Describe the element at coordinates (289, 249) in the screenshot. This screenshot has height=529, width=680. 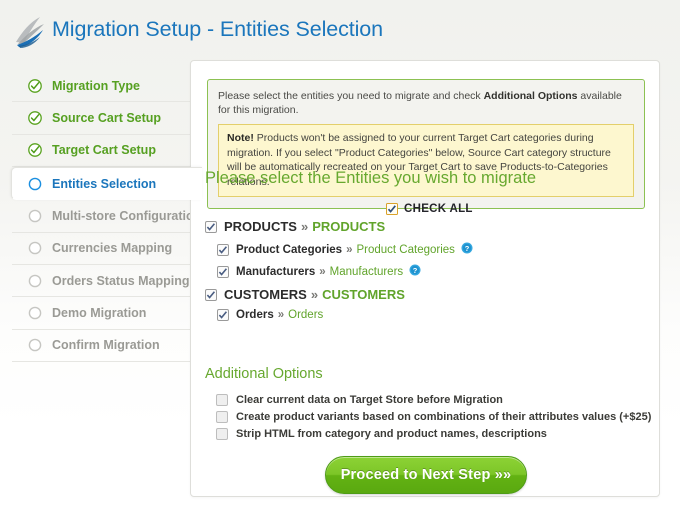
I see `entity-source-name: Product Categories` at that location.